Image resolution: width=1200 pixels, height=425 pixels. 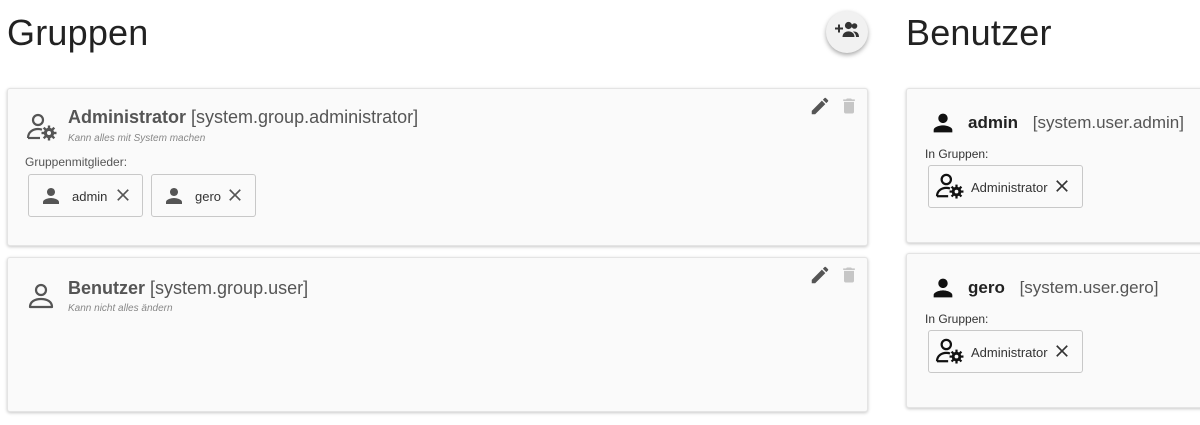 I want to click on user-title: admin [system.user.admin], so click(x=1076, y=123).